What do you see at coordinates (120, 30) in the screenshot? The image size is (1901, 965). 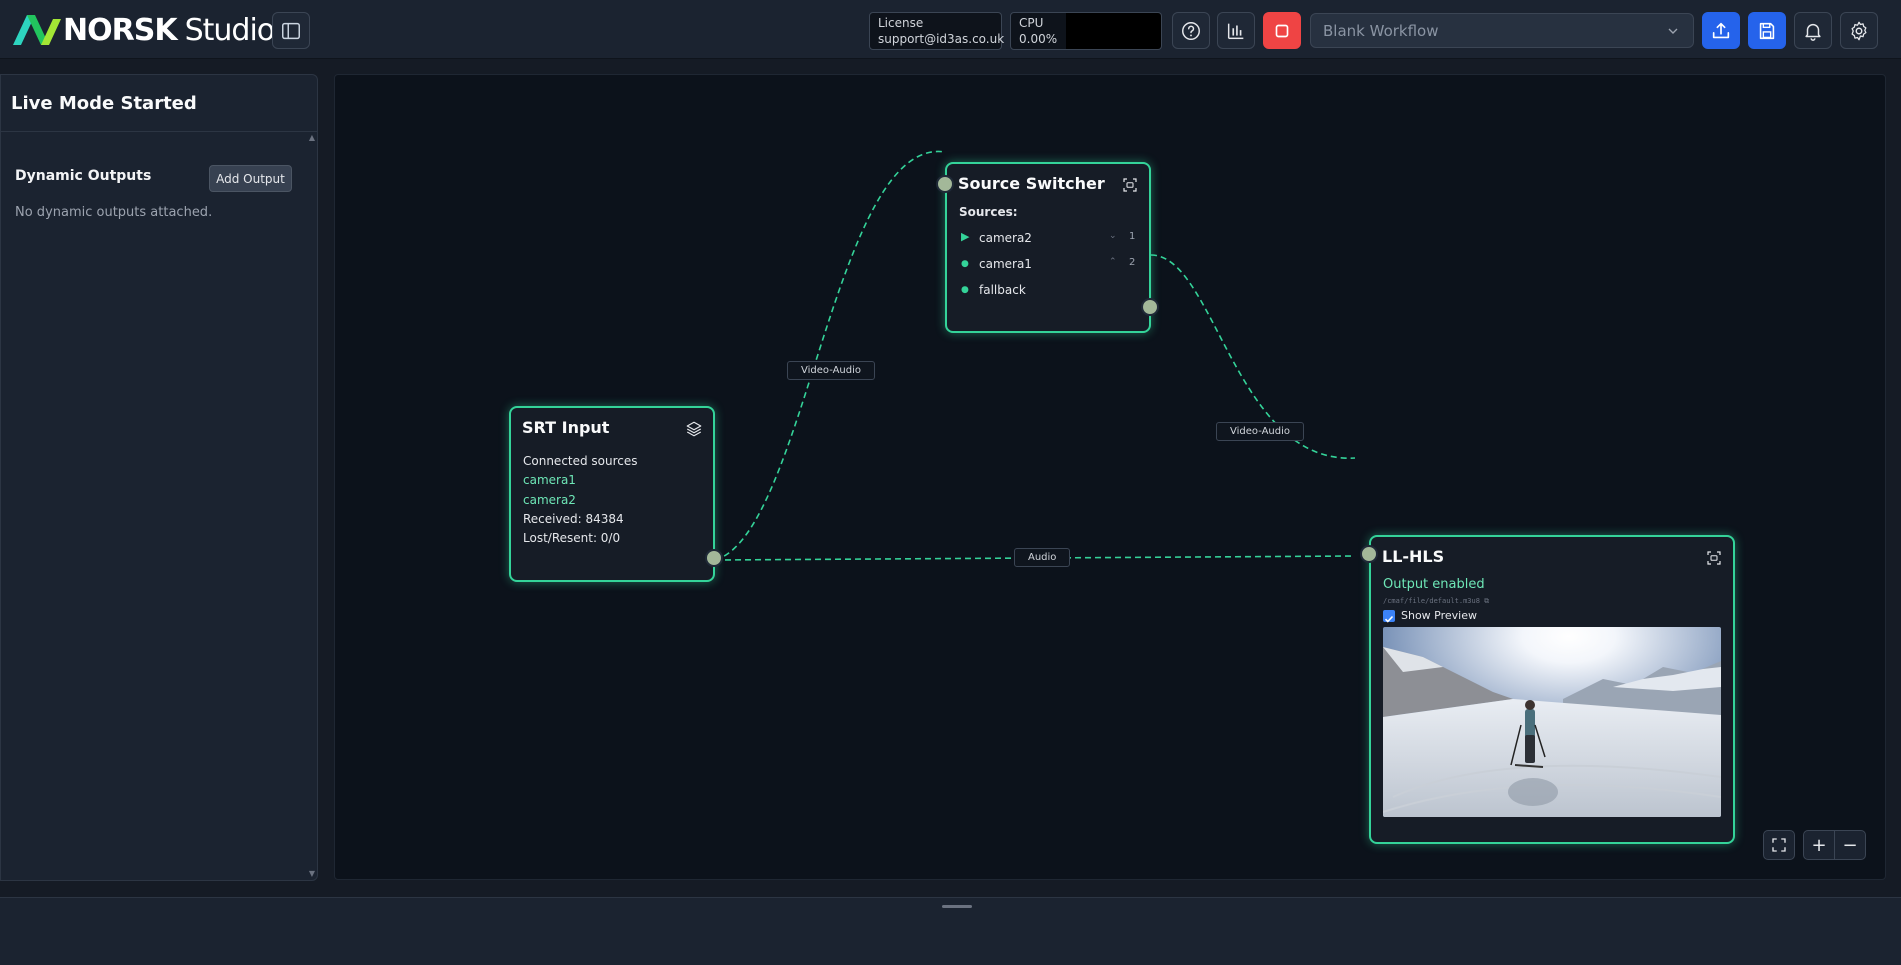 I see `logo-brand: NORSK` at bounding box center [120, 30].